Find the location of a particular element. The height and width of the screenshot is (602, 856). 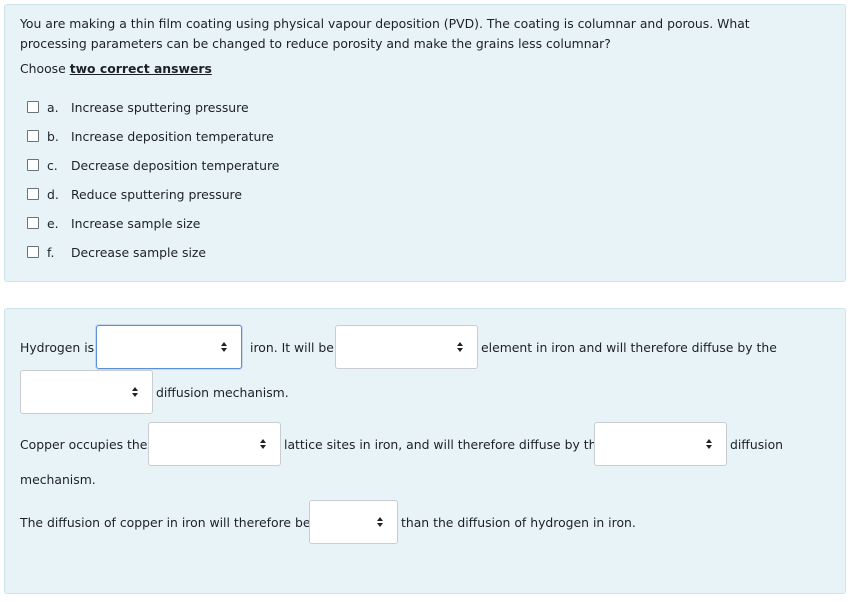

option-letter: a. is located at coordinates (53, 107).